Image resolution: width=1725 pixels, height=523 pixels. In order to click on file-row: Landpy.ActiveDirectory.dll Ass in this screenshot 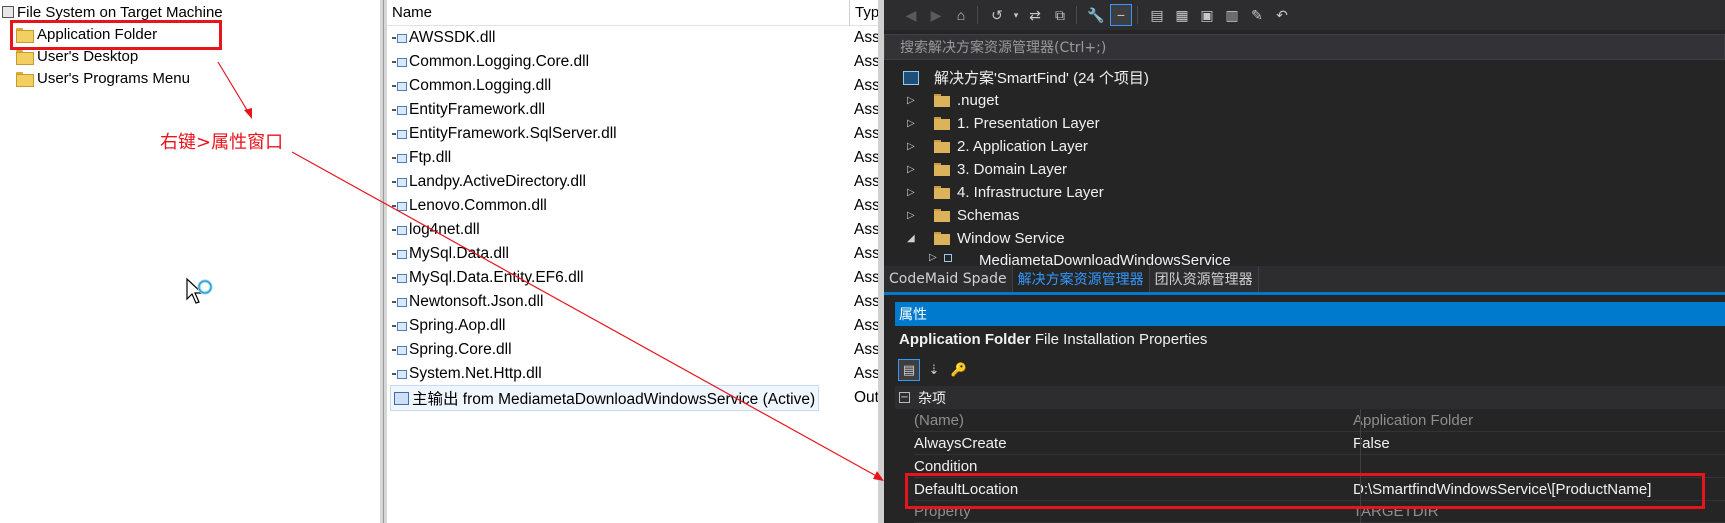, I will do `click(635, 182)`.